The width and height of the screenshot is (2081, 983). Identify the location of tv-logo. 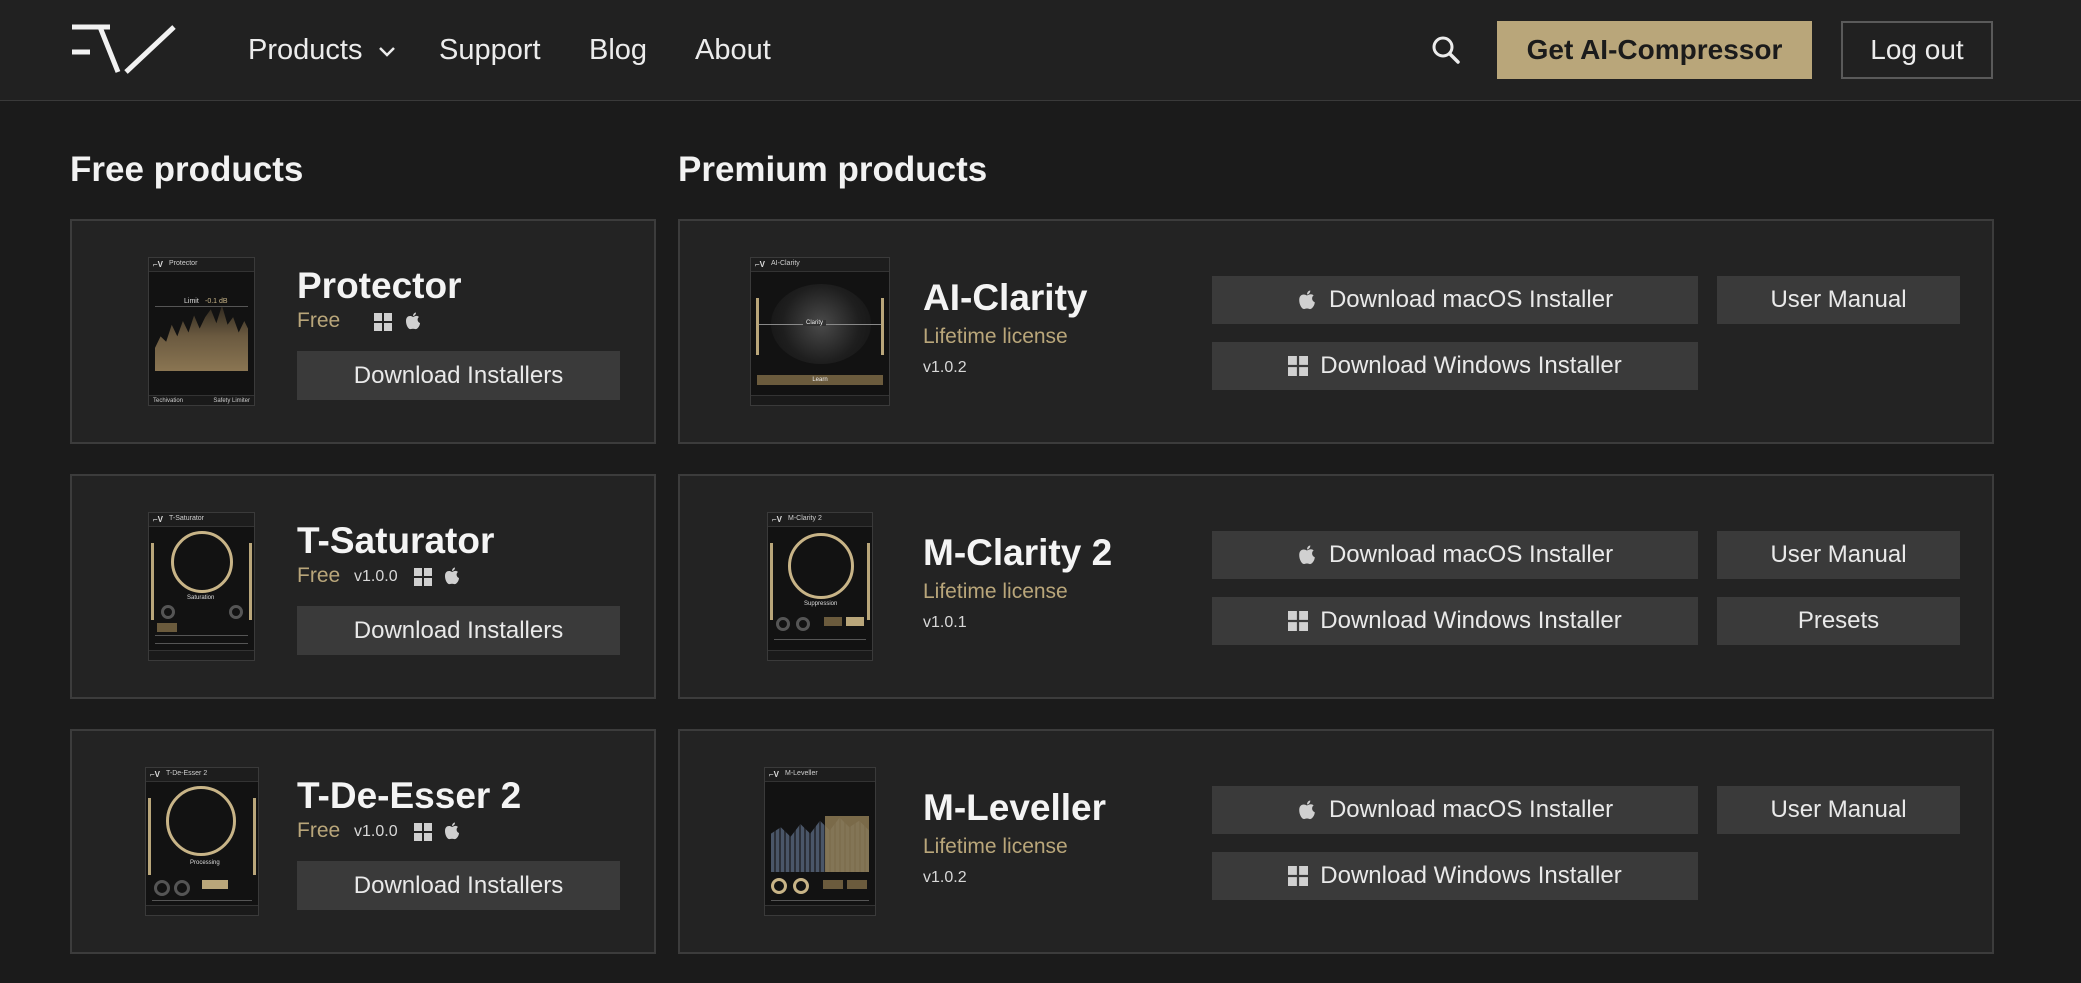
(124, 50).